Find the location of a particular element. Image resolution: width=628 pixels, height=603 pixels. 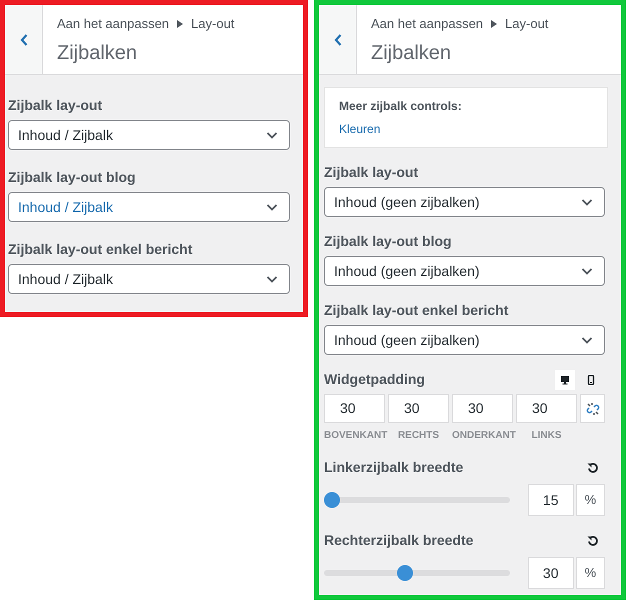

field-caption: LINKS is located at coordinates (546, 436).